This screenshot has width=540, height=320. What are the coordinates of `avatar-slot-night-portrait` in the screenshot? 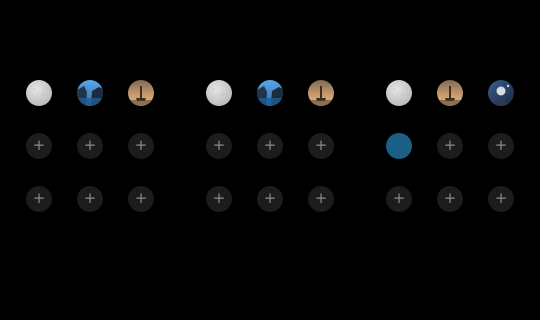 It's located at (501, 93).